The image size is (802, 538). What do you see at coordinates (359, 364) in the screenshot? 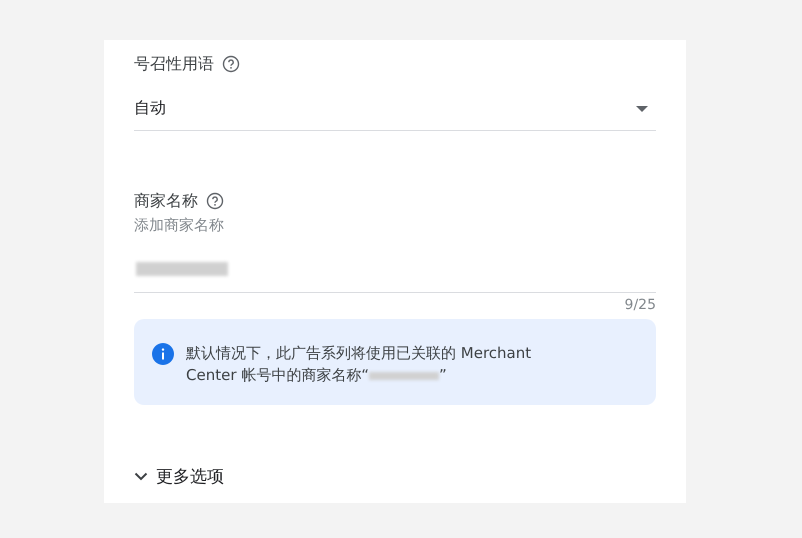
I see `info-text: 默认情况下，此广告系列将使用已关联的 Merchant Center 帐号中的商家名称“ ”` at bounding box center [359, 364].